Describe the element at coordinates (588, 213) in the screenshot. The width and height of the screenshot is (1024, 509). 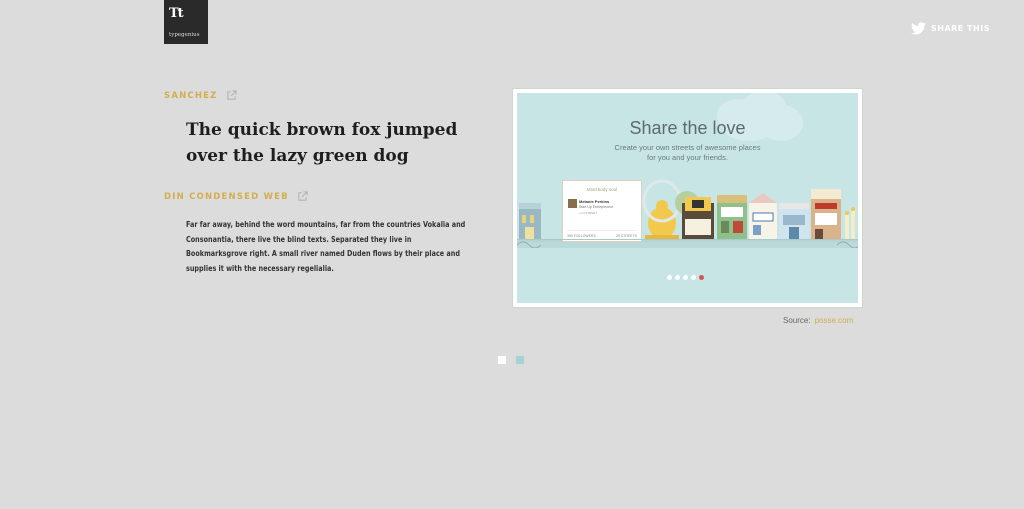
I see `card-link: » IN STREET` at that location.